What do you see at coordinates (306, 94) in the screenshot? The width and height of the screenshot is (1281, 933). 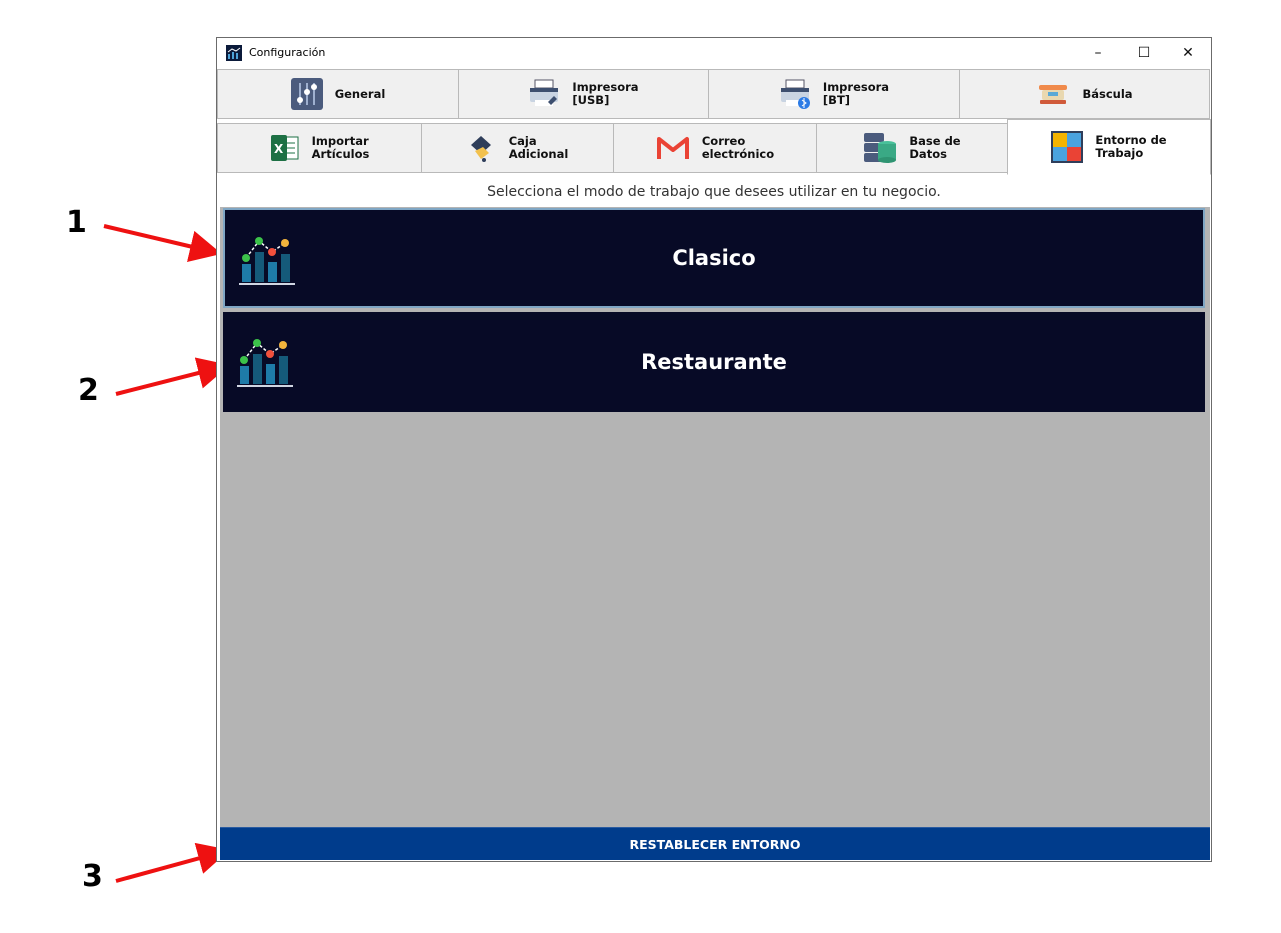 I see `sliders-icon` at bounding box center [306, 94].